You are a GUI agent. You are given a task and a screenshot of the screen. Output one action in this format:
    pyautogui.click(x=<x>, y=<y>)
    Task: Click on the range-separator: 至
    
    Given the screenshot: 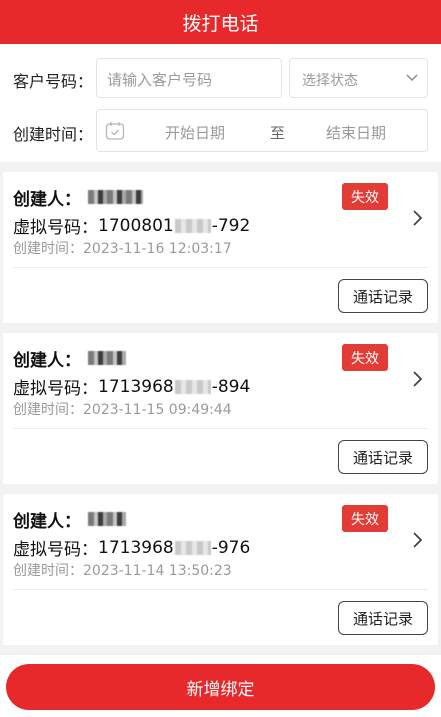 What is the action you would take?
    pyautogui.click(x=278, y=133)
    